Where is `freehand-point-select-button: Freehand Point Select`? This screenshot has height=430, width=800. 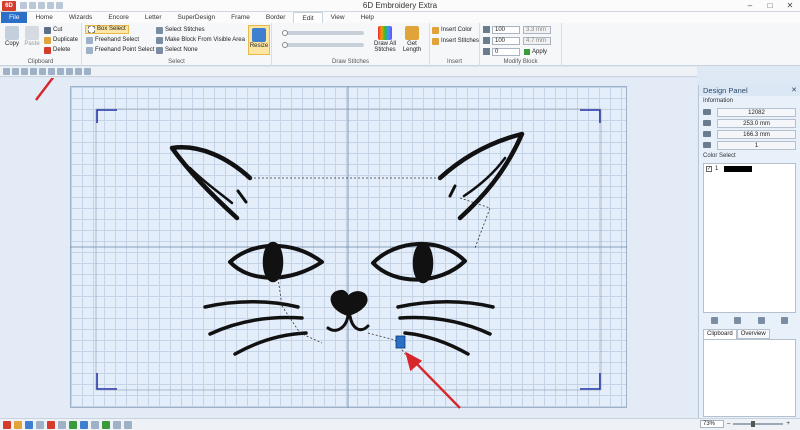 freehand-point-select-button: Freehand Point Select is located at coordinates (120, 50).